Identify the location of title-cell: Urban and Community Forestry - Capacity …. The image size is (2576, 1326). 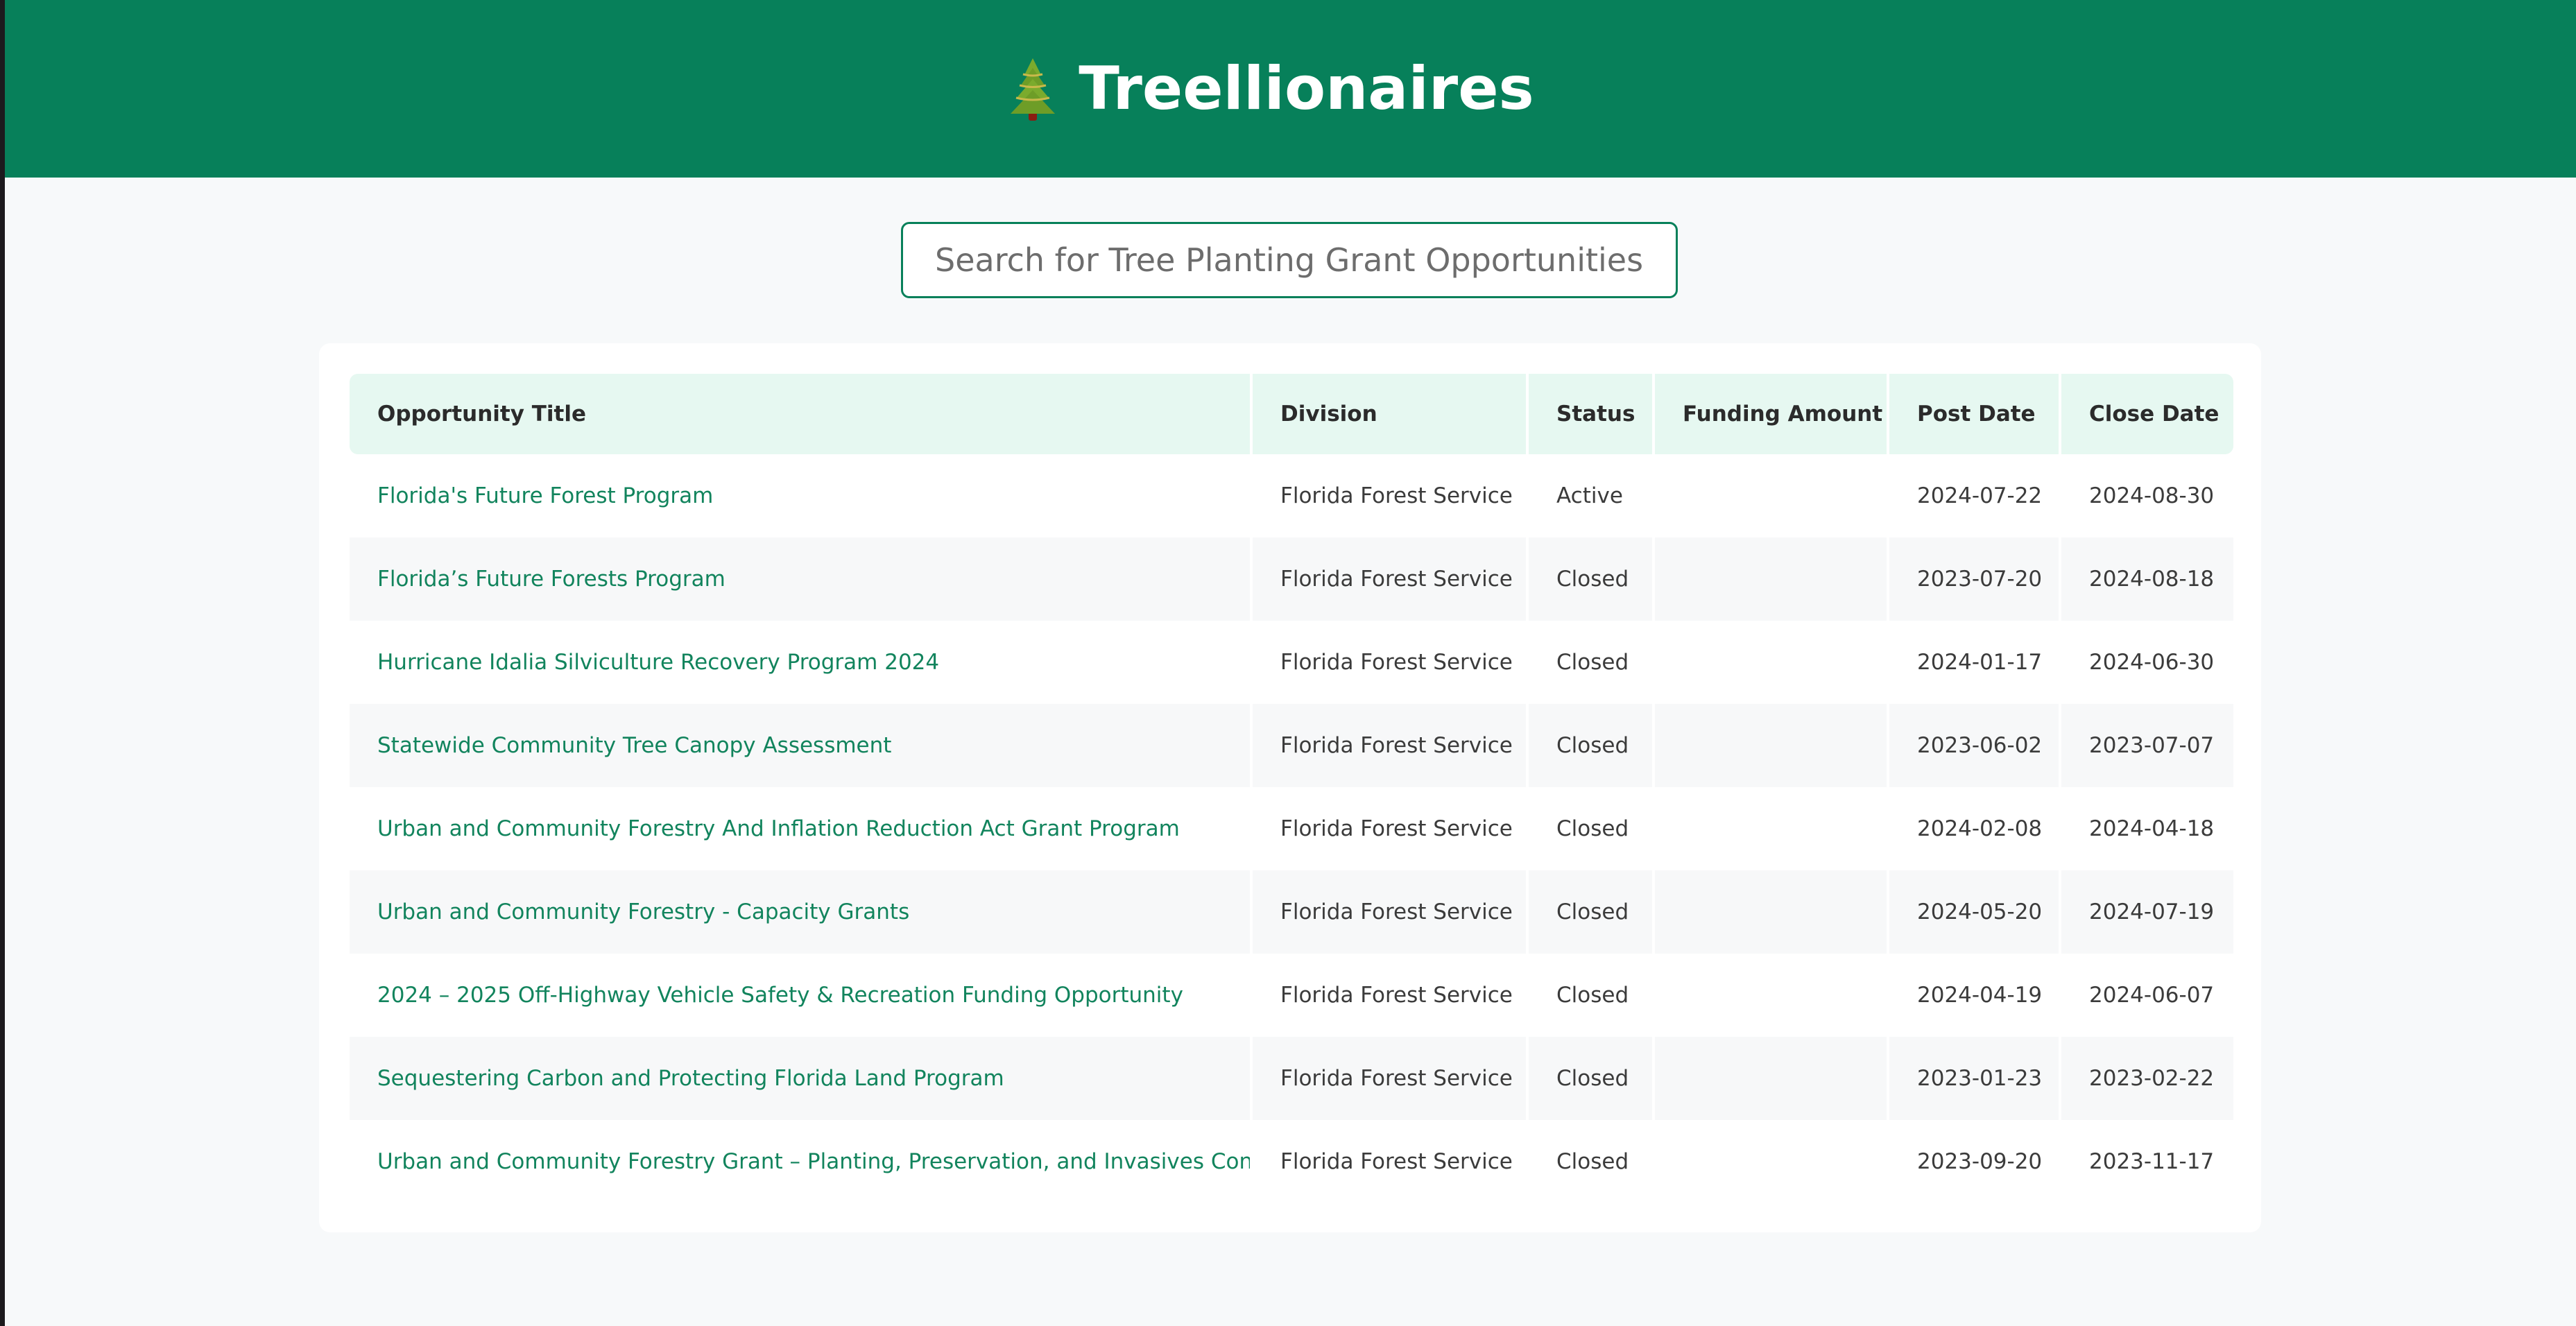
(800, 912).